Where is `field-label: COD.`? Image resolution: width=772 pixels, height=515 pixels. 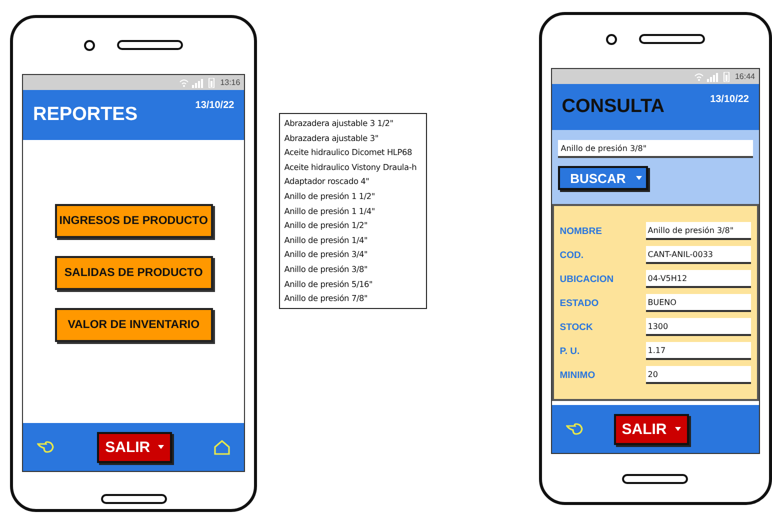 field-label: COD. is located at coordinates (572, 255).